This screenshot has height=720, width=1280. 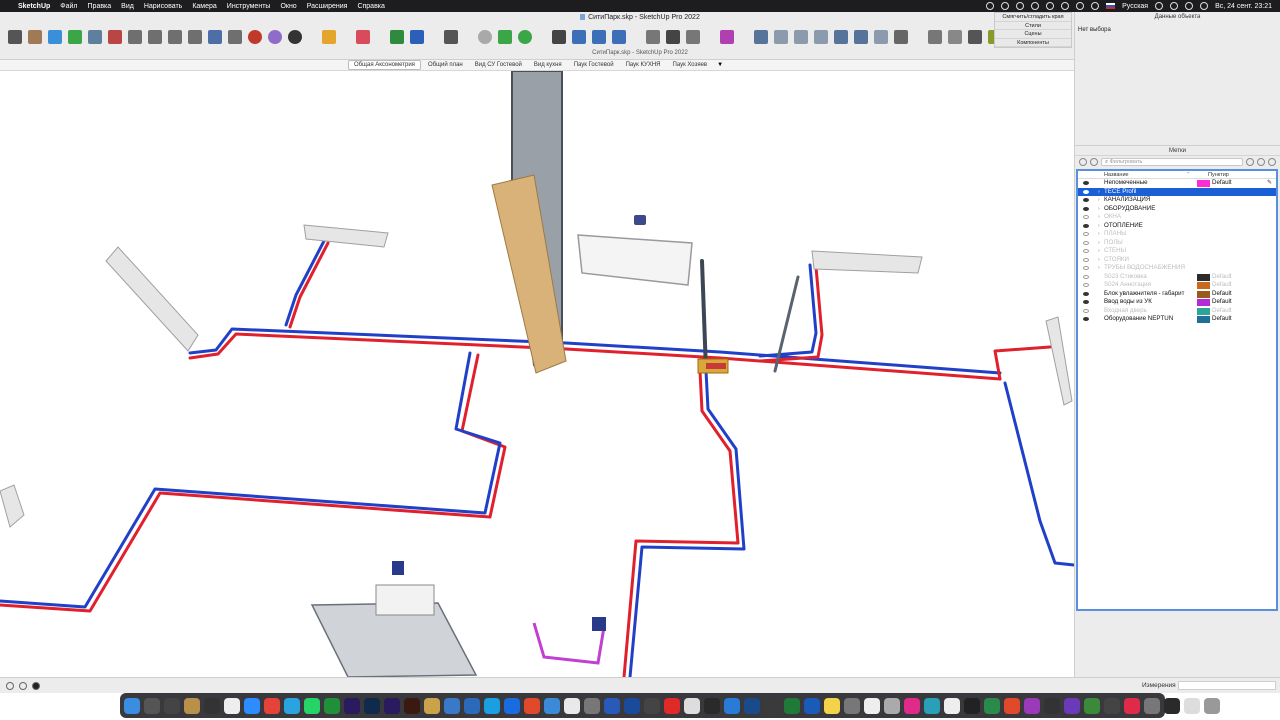 What do you see at coordinates (599, 37) in the screenshot?
I see `rotate-icon` at bounding box center [599, 37].